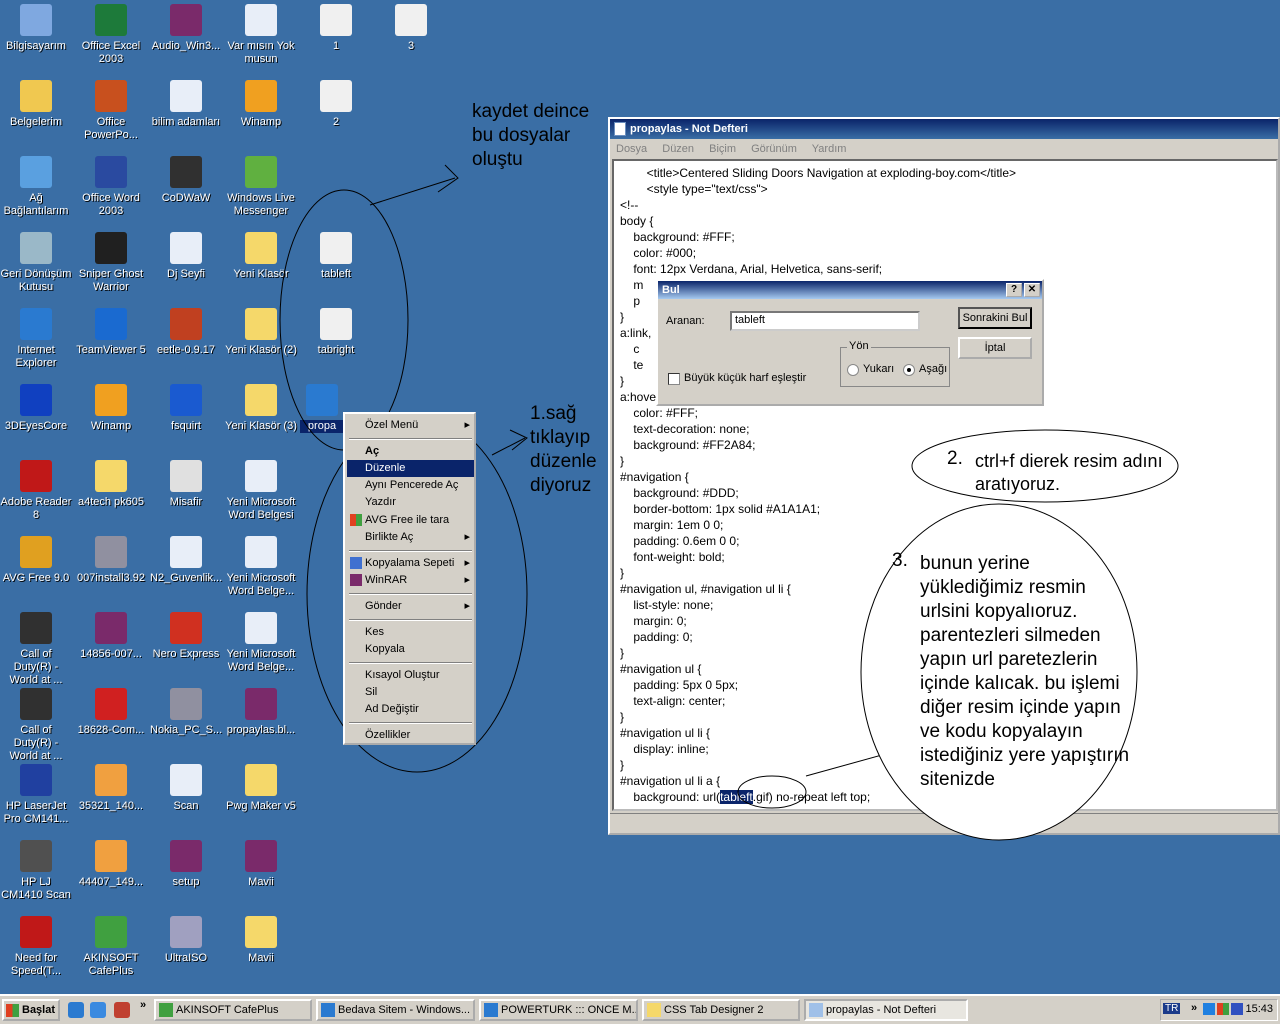 This screenshot has width=1280, height=1024. I want to click on up-radio, so click(853, 370).